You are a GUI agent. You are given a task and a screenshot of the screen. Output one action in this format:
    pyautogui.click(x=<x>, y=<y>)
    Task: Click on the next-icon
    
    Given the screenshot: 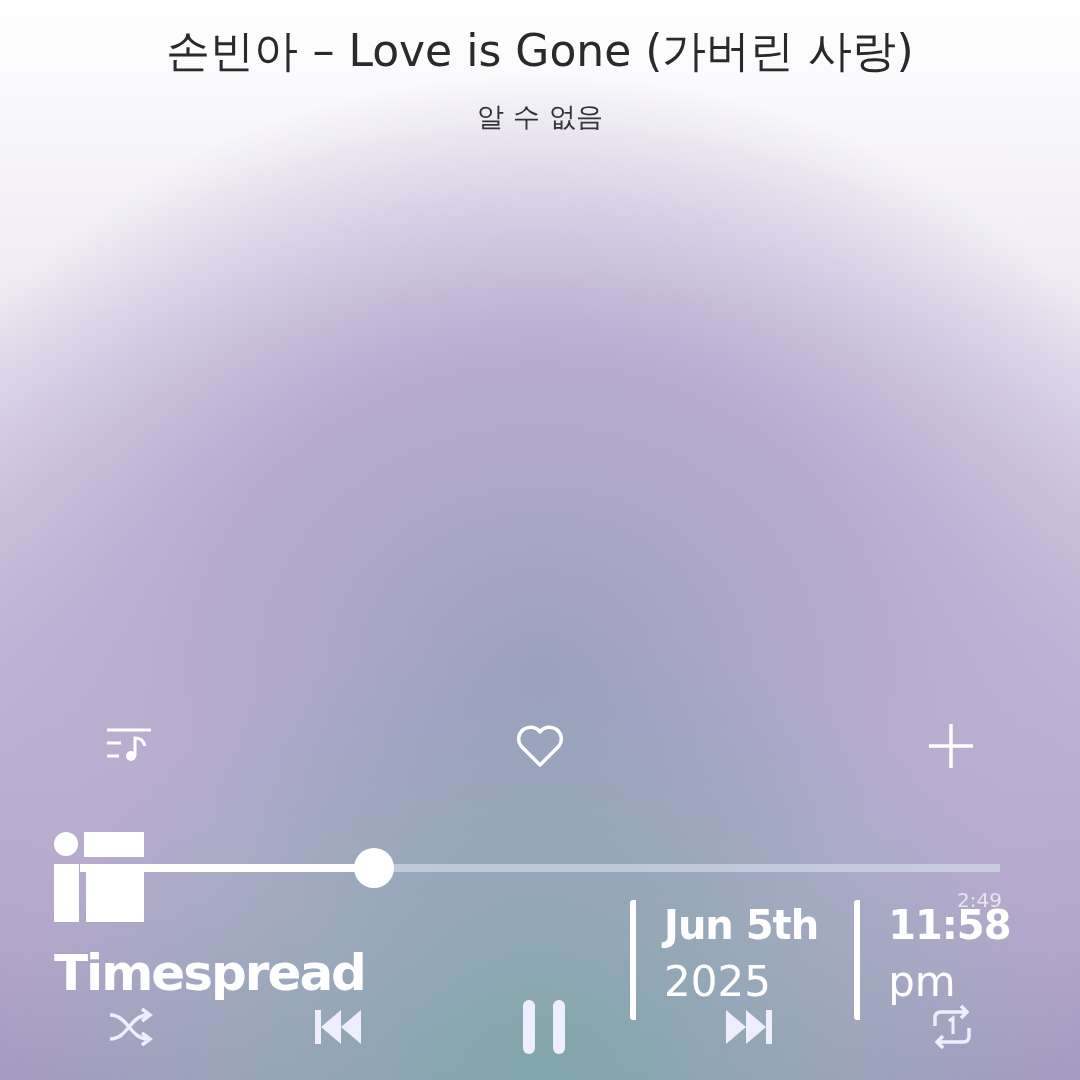 What is the action you would take?
    pyautogui.click(x=747, y=1027)
    